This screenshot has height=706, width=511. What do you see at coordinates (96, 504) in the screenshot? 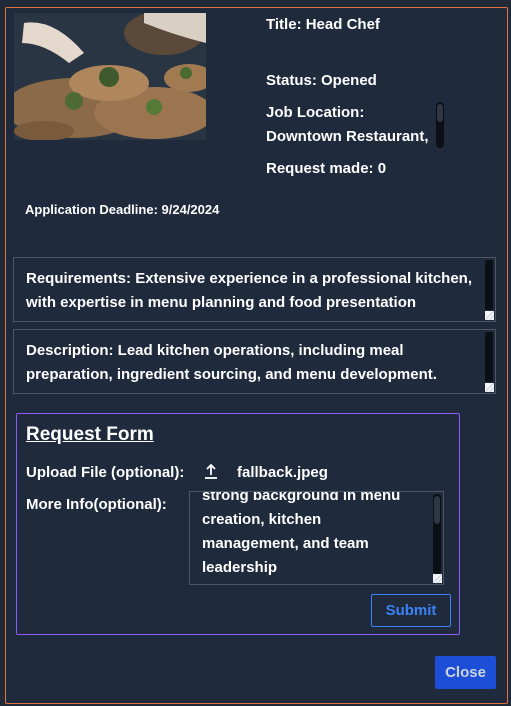
I see `more-info-label: More Info(optional):` at bounding box center [96, 504].